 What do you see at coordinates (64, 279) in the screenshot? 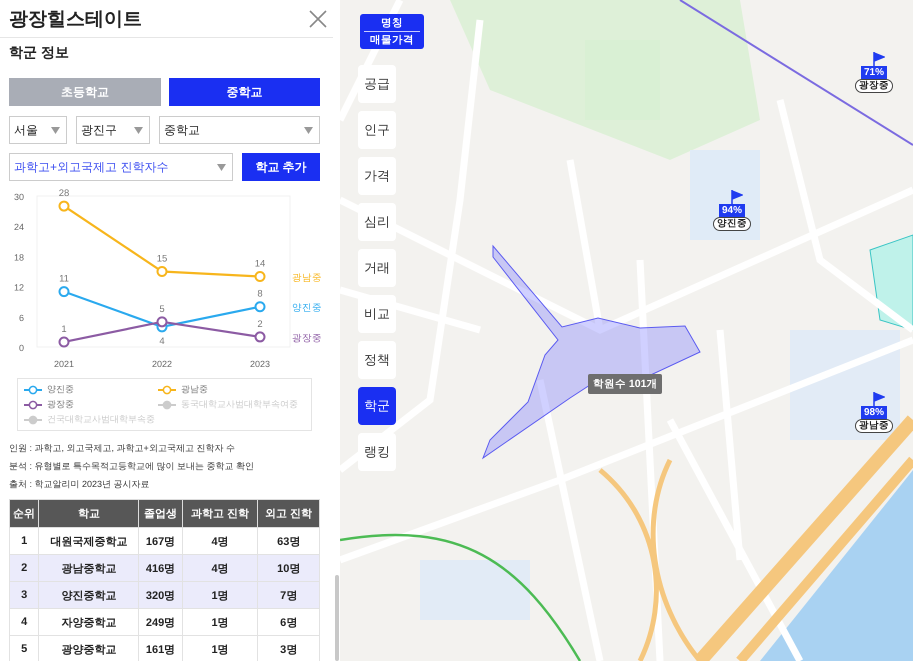
I see `data-label: 11` at bounding box center [64, 279].